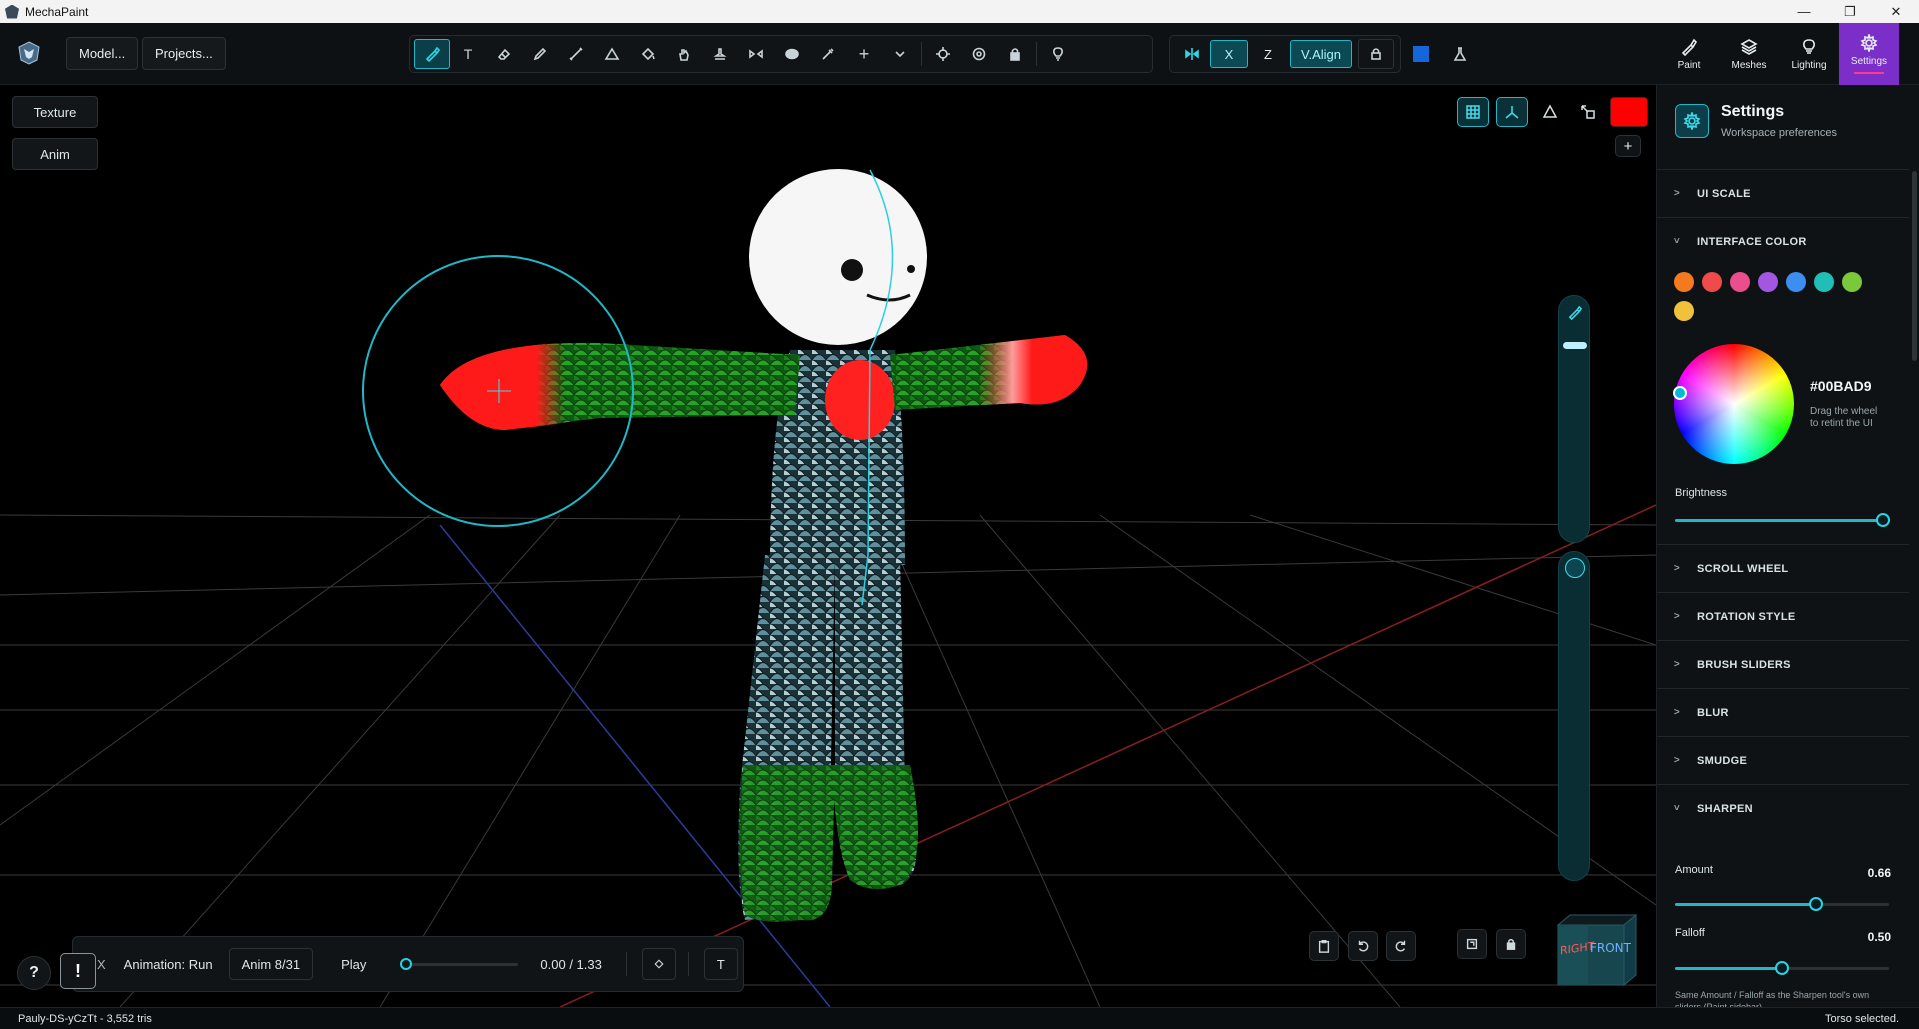 This screenshot has height=1029, width=1919. Describe the element at coordinates (828, 54) in the screenshot. I see `eyedropper-tool` at that location.